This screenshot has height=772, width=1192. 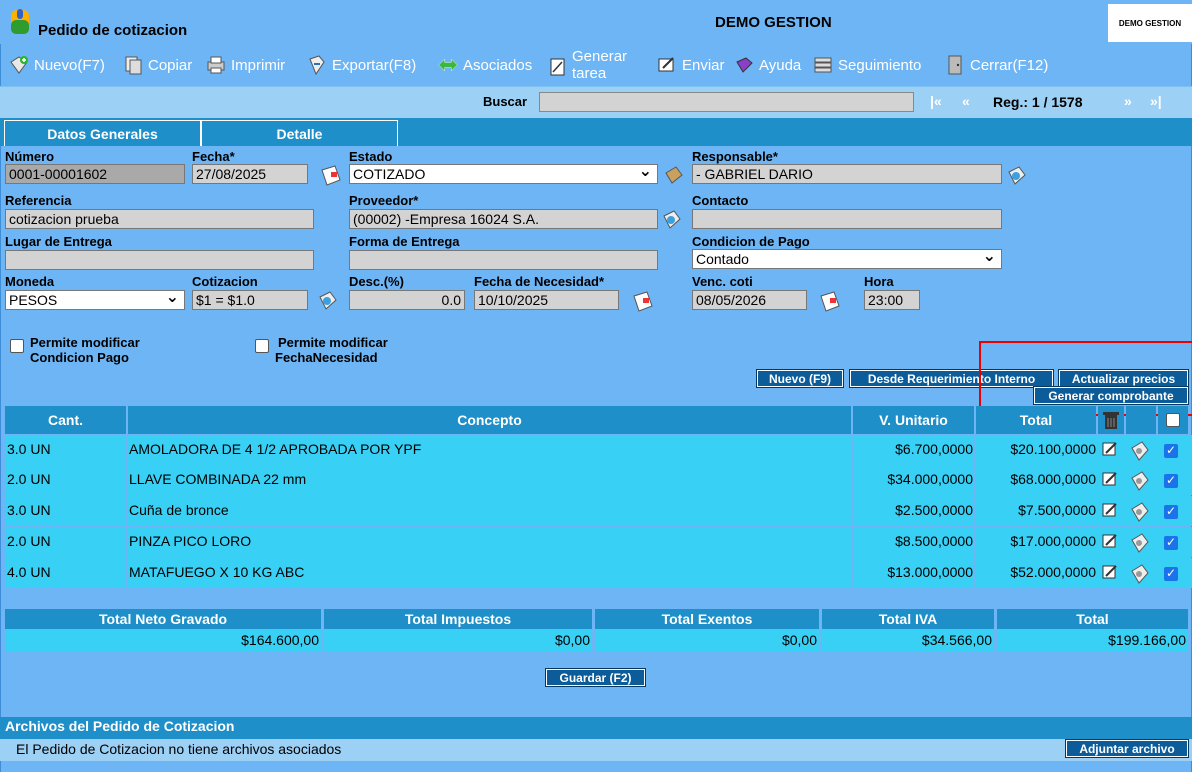 What do you see at coordinates (262, 346) in the screenshot?
I see `permite-fecha-checkbox` at bounding box center [262, 346].